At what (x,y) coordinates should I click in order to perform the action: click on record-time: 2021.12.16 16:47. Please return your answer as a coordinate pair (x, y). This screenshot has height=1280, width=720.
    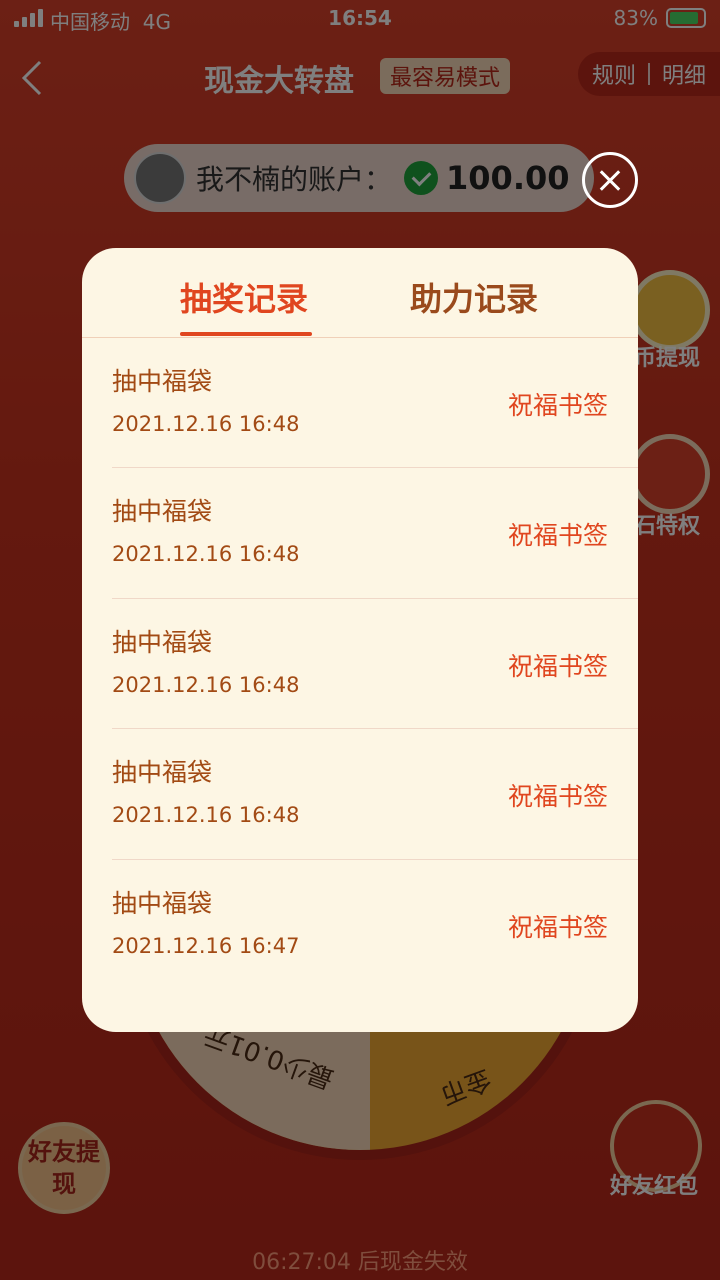
    Looking at the image, I should click on (206, 945).